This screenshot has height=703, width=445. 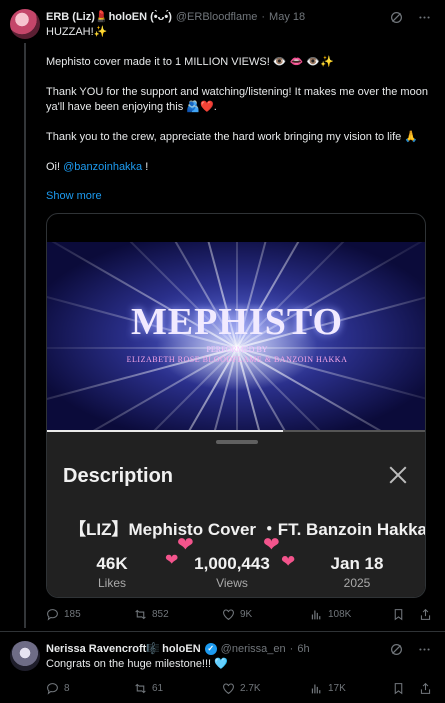 What do you see at coordinates (266, 614) in the screenshot?
I see `like-button: 9K` at bounding box center [266, 614].